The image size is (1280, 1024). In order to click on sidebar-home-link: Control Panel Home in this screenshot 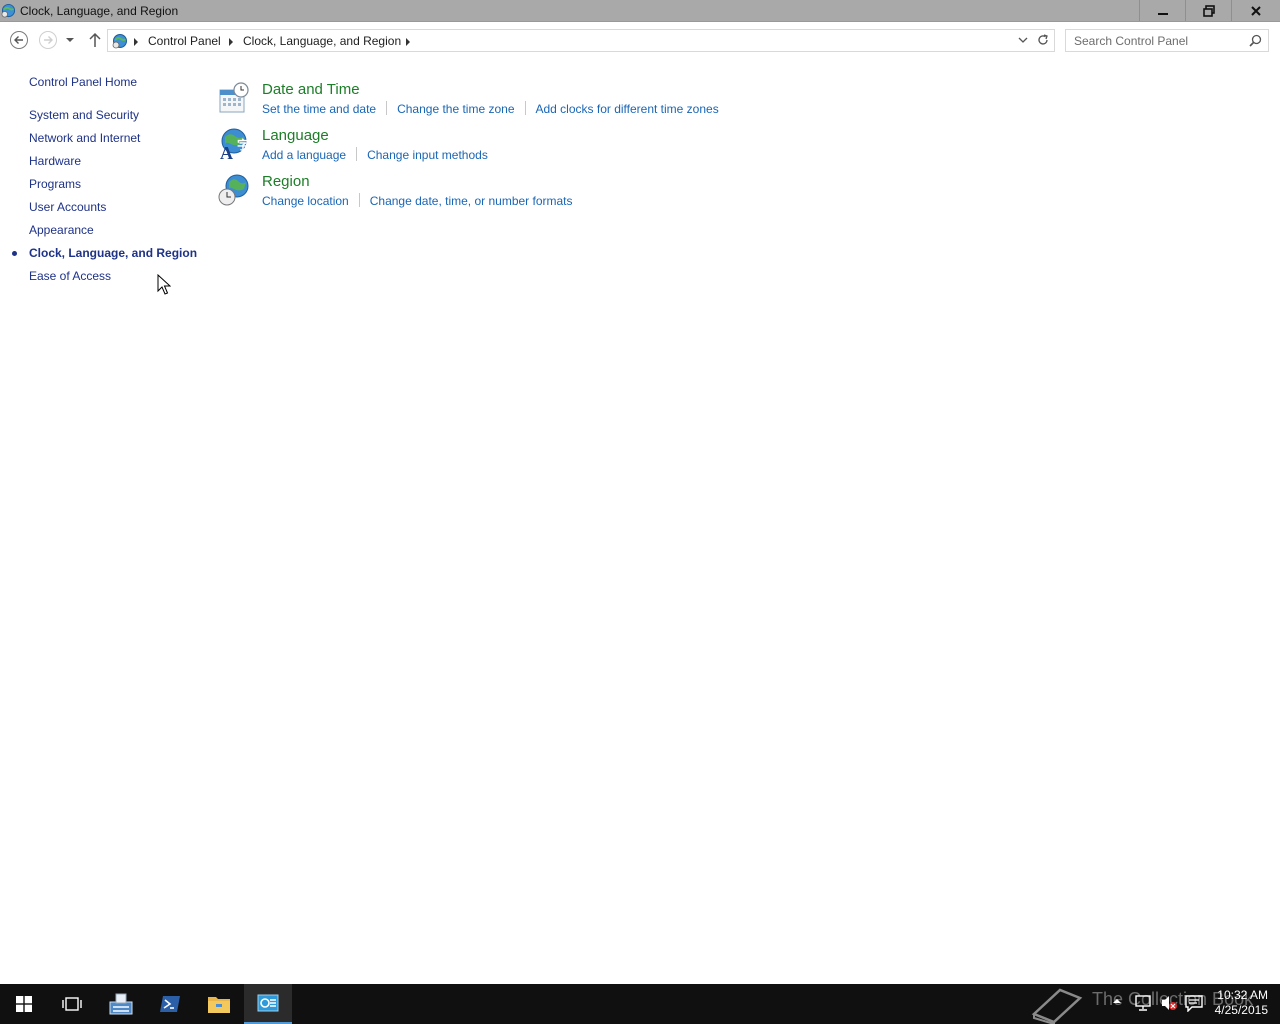, I will do `click(83, 82)`.